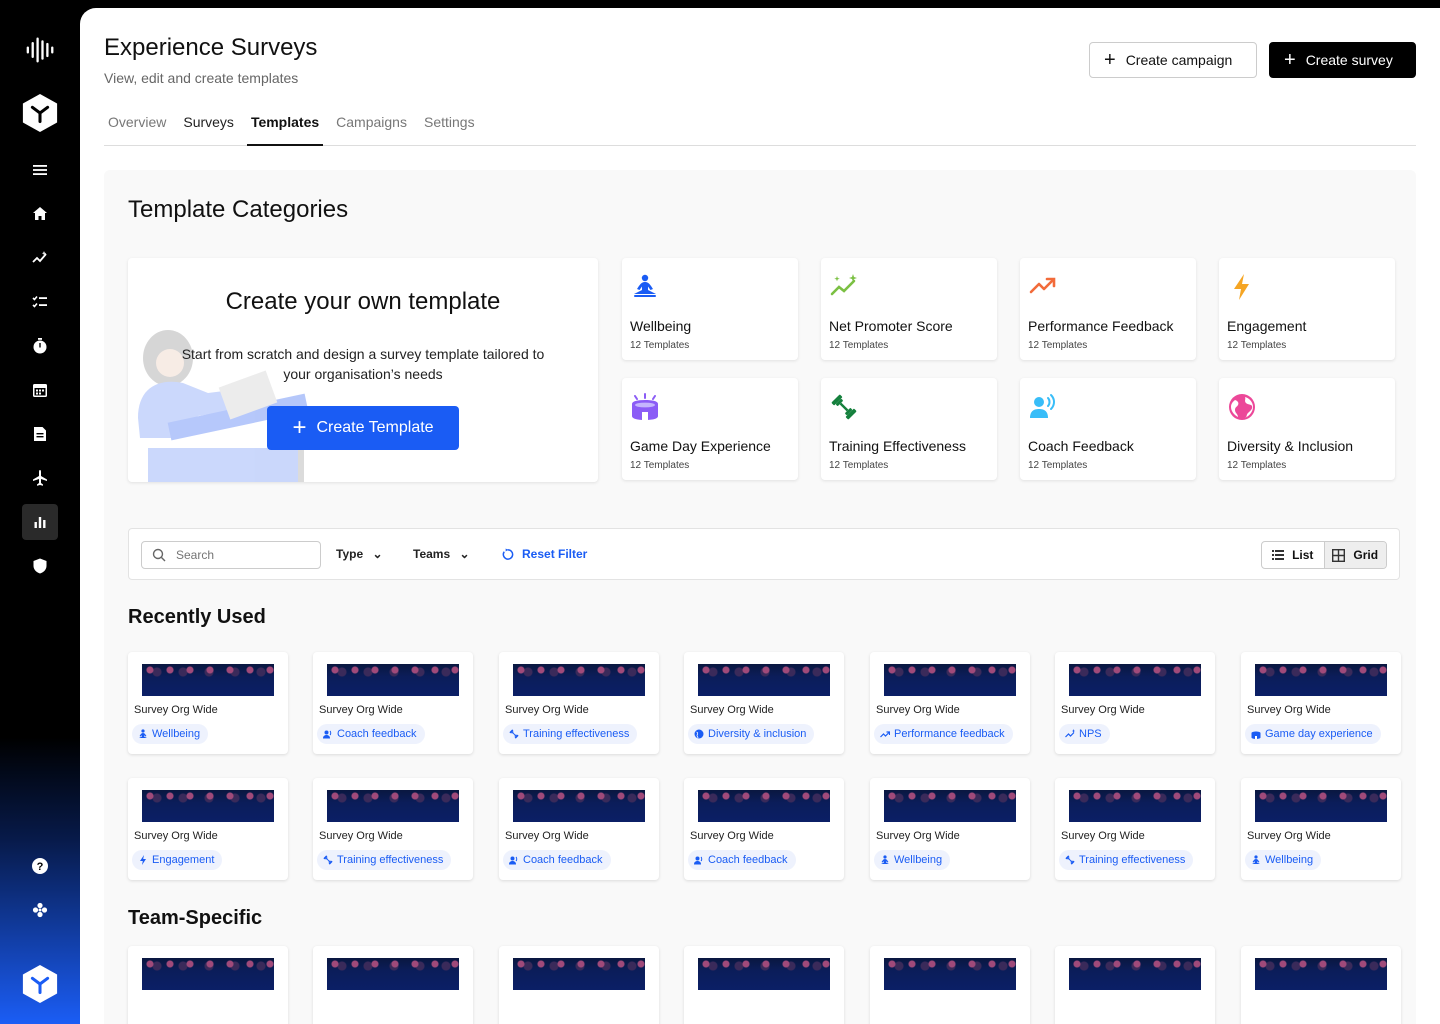  What do you see at coordinates (40, 984) in the screenshot?
I see `brand-logo-bottom-icon` at bounding box center [40, 984].